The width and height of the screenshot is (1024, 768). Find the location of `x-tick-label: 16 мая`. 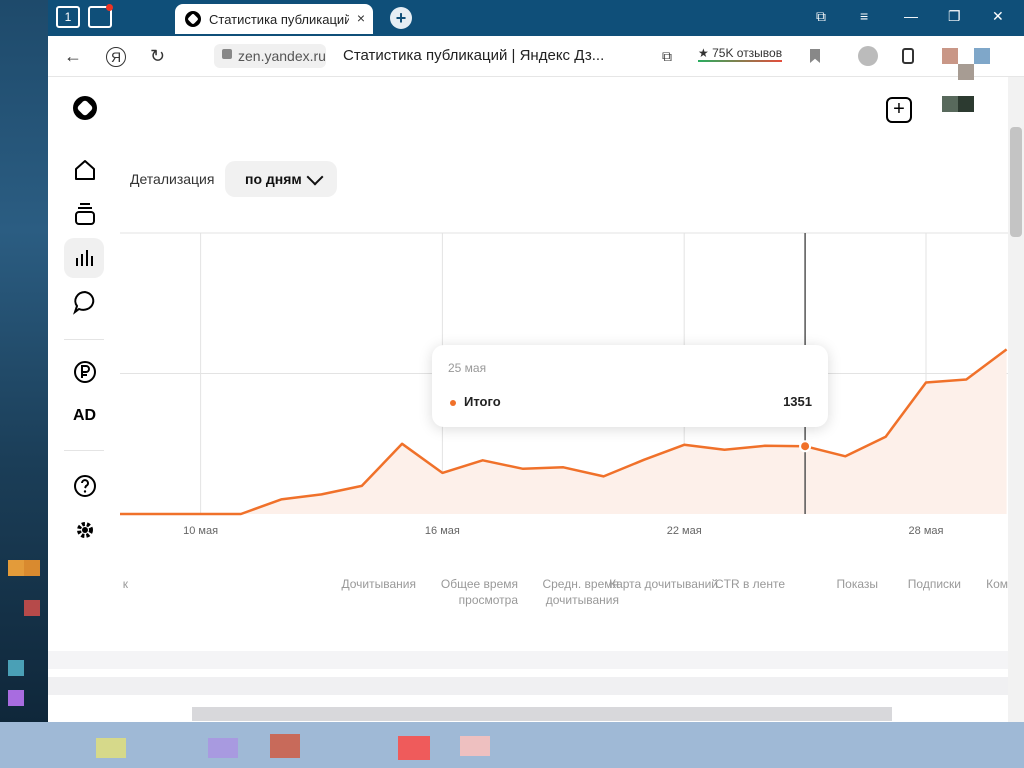

x-tick-label: 16 мая is located at coordinates (442, 531).